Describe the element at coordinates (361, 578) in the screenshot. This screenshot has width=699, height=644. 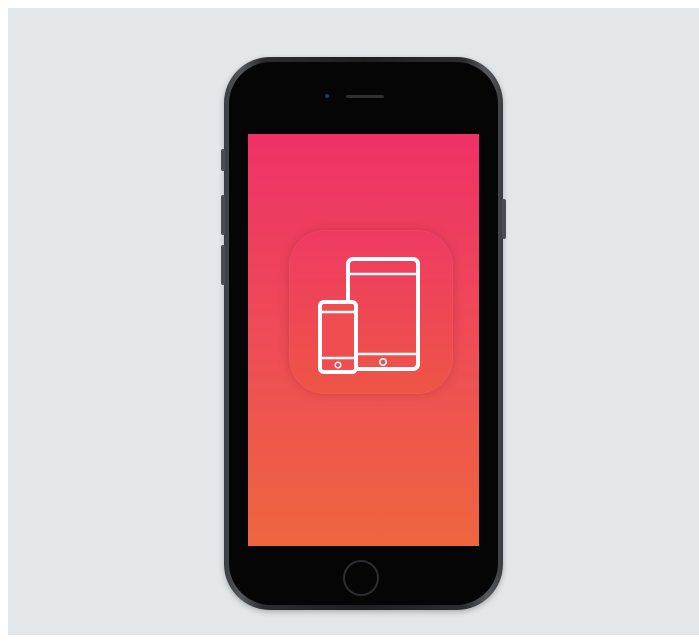
I see `home-button-icon` at that location.